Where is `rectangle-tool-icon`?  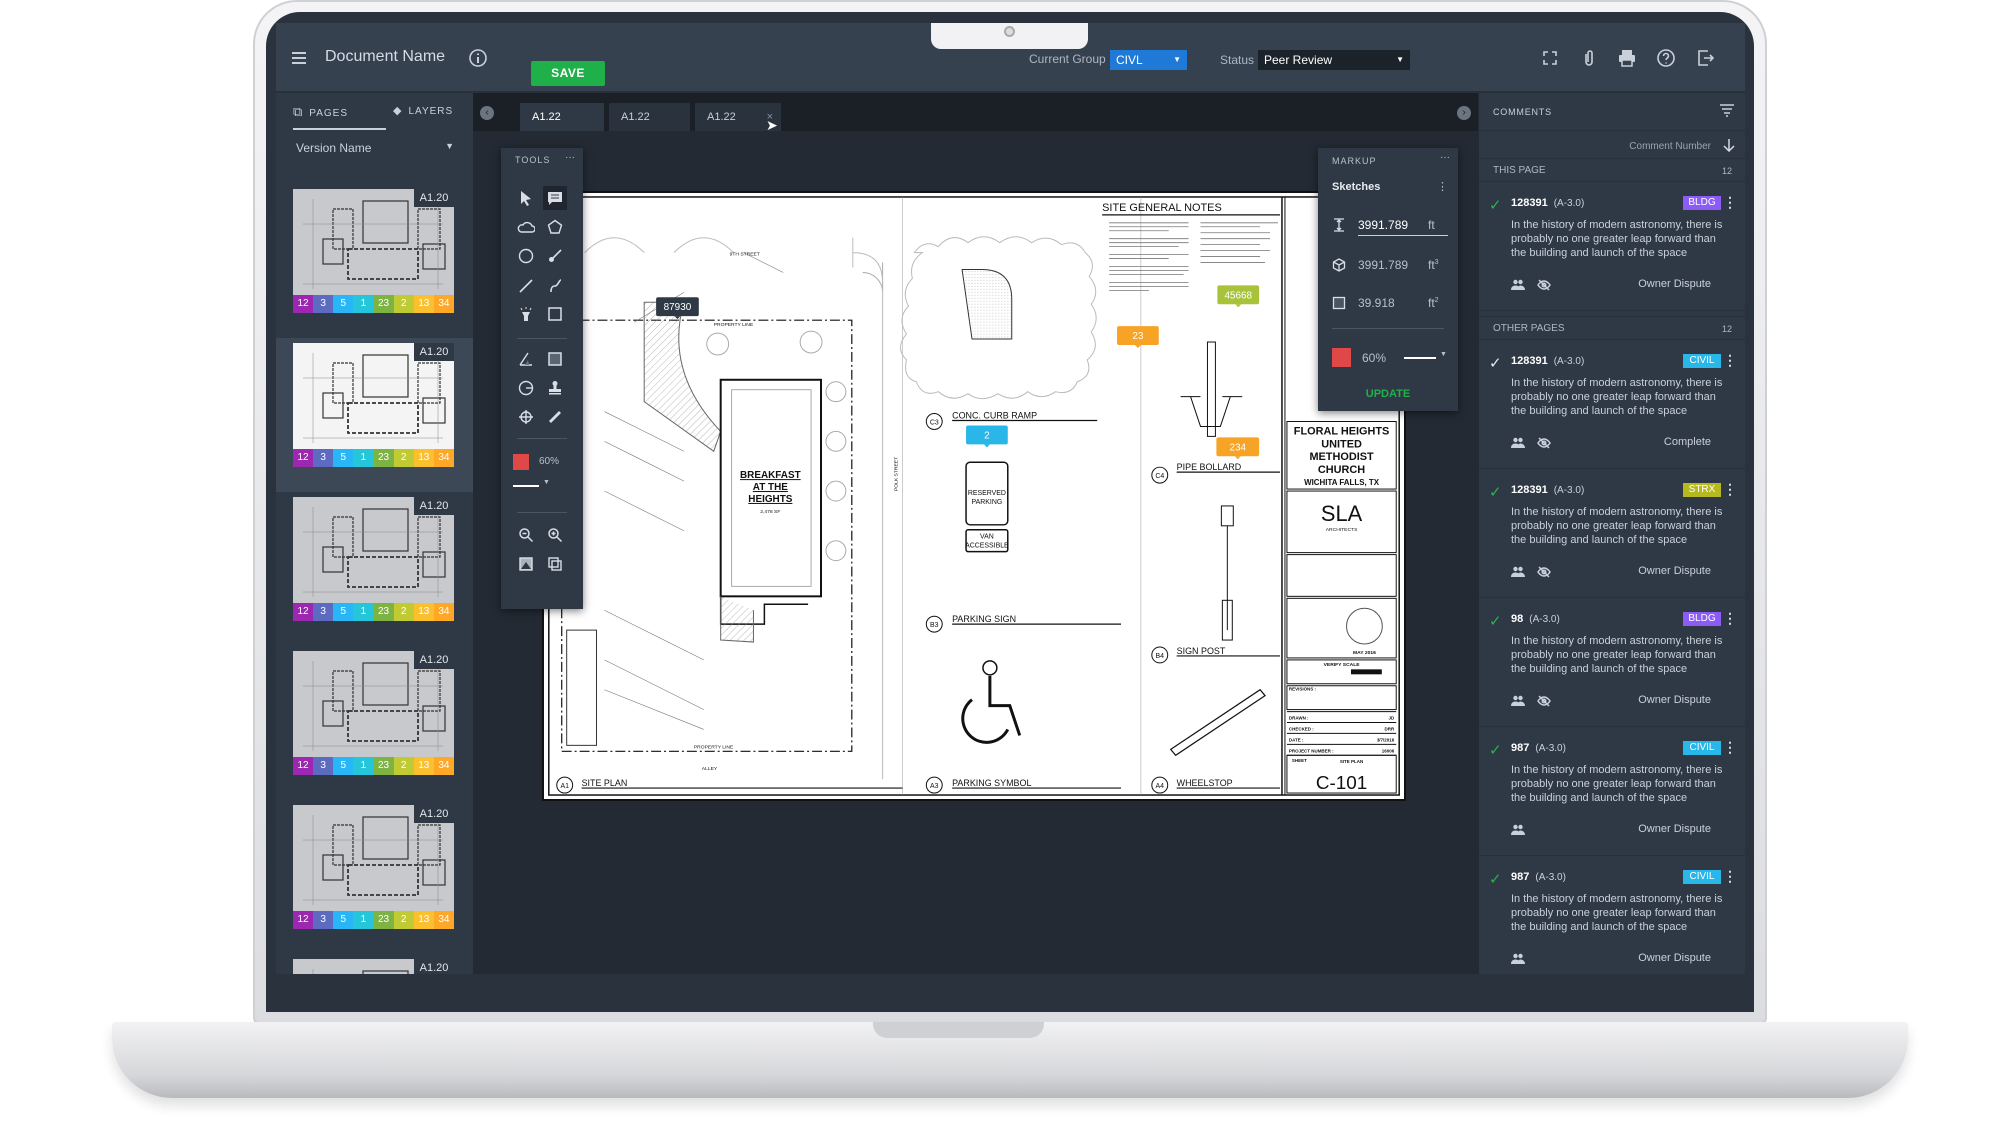
rectangle-tool-icon is located at coordinates (555, 314).